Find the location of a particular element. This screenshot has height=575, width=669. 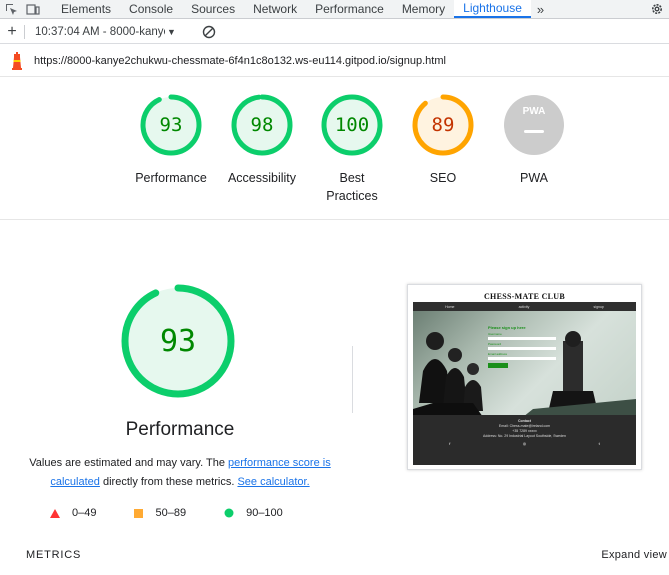

footer-social-icons: f ◎ t is located at coordinates (524, 443).